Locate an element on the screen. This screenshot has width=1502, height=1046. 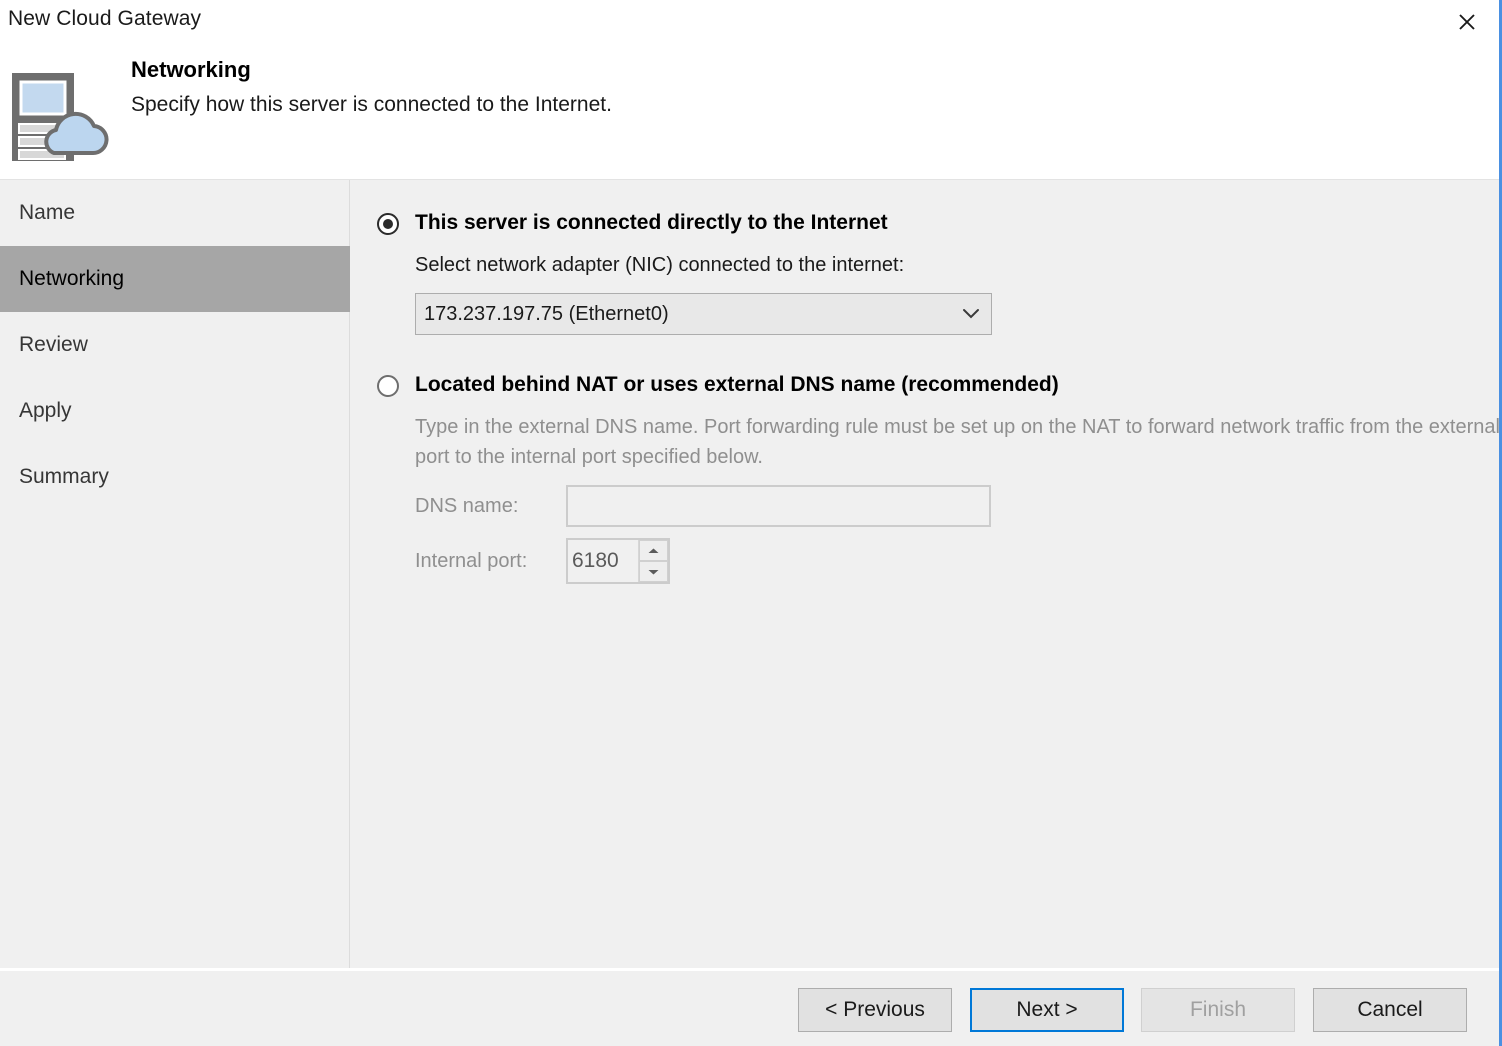
finish-button: Finish is located at coordinates (1218, 1010).